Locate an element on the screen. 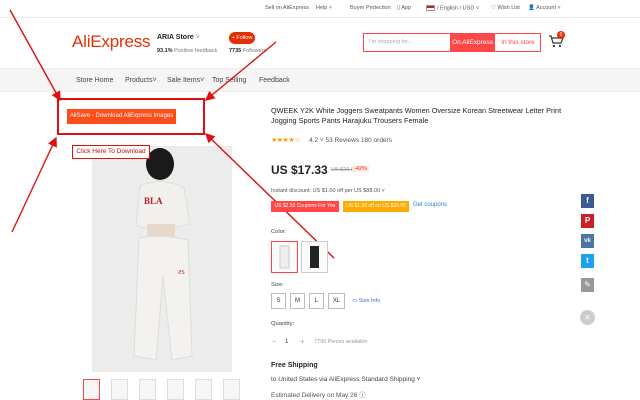 This screenshot has height=400, width=640. estimated-delivery-label: Estimated Delivery on May 26 is located at coordinates (314, 395).